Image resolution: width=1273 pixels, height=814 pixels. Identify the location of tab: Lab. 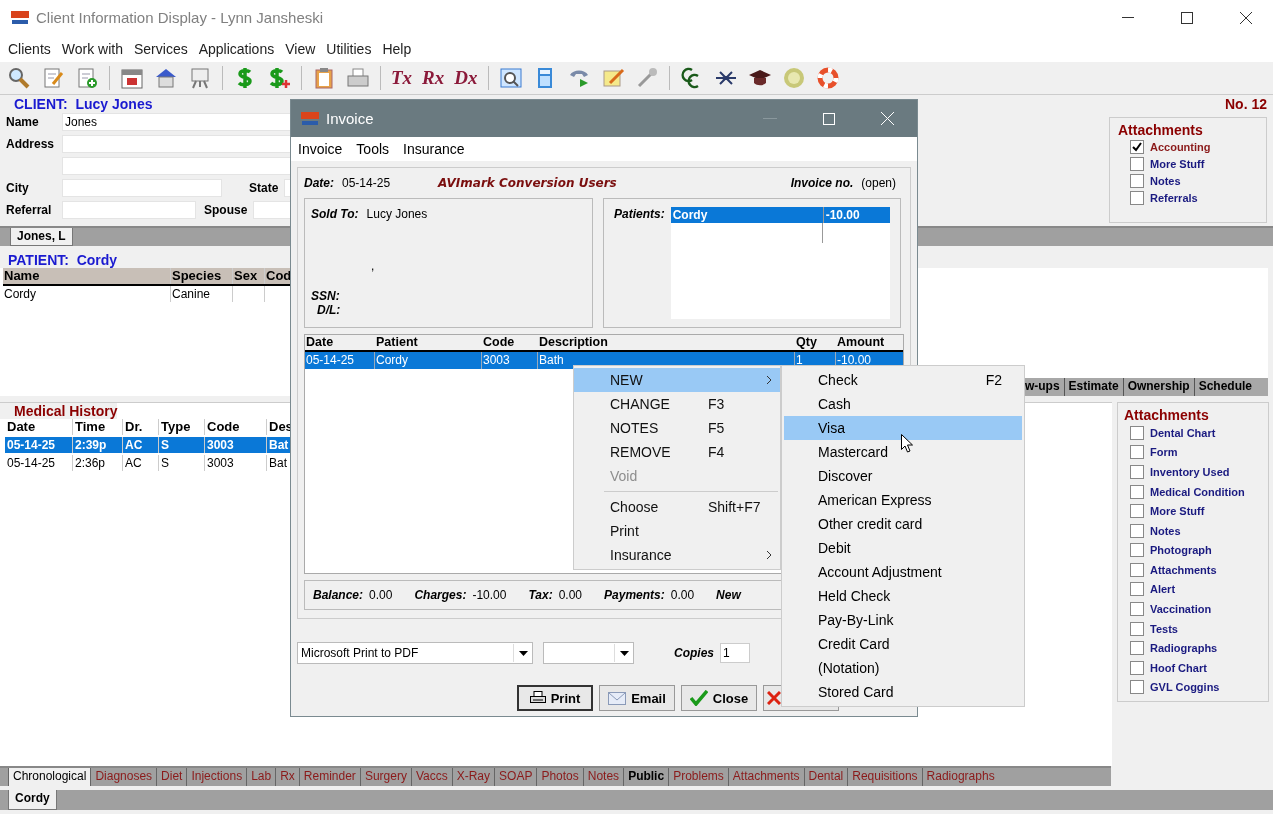
(261, 777).